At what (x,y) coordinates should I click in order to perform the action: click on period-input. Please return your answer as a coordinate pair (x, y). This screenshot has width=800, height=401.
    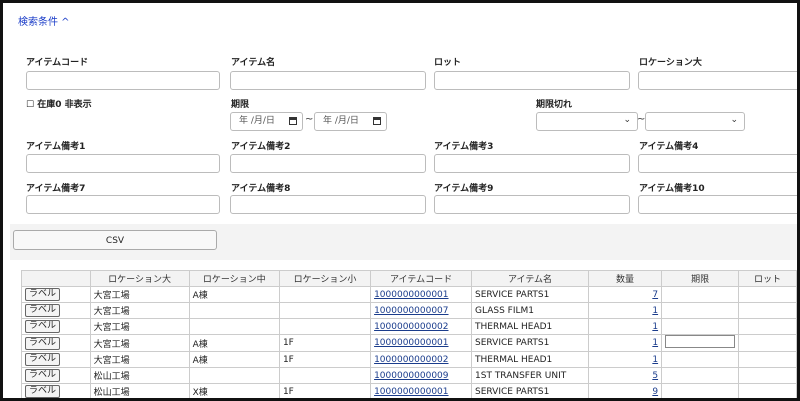
    Looking at the image, I should click on (700, 341).